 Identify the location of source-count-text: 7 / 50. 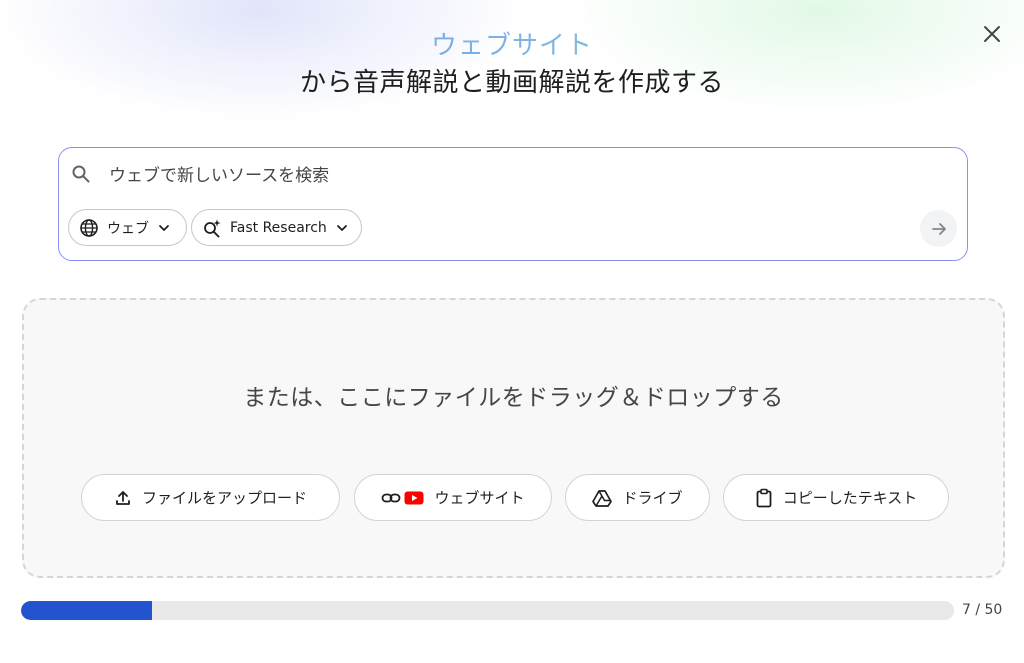
(982, 610).